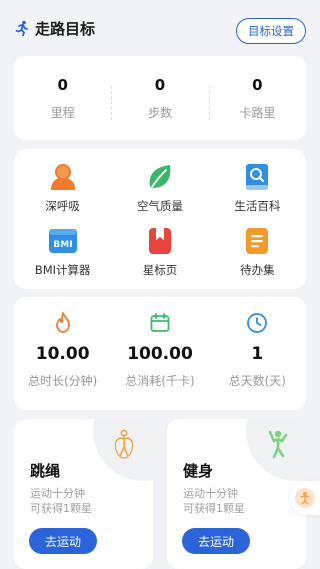 The image size is (320, 569). Describe the element at coordinates (62, 205) in the screenshot. I see `tool-label: 深呼吸` at that location.